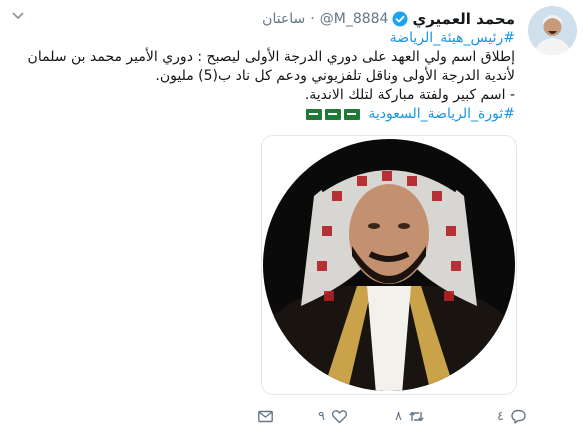 The image size is (583, 437). I want to click on tweet-line: - اسم كبير ولفتة مباركة لتلك الاندية., so click(409, 95).